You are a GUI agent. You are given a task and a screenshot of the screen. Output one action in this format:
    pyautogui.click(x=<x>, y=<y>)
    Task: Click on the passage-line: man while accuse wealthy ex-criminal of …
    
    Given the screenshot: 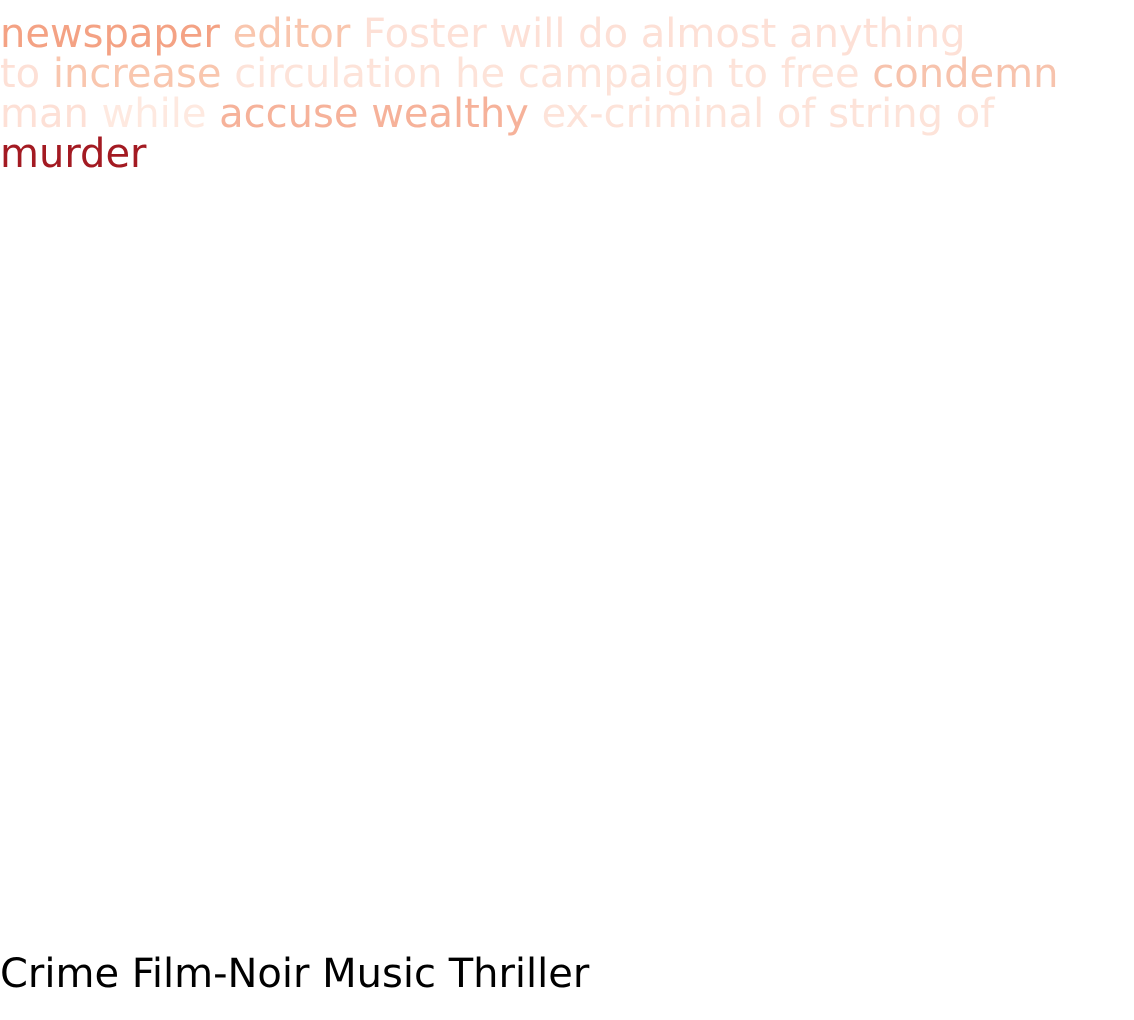 What is the action you would take?
    pyautogui.click(x=560, y=114)
    